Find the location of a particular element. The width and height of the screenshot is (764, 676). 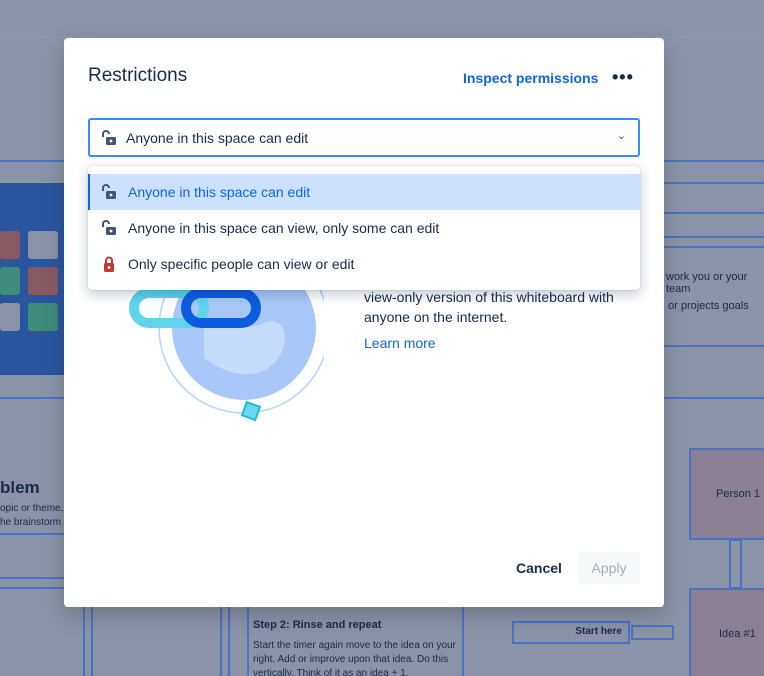

restriction-select: Anyone in this space can edit ⌄ is located at coordinates (364, 137).